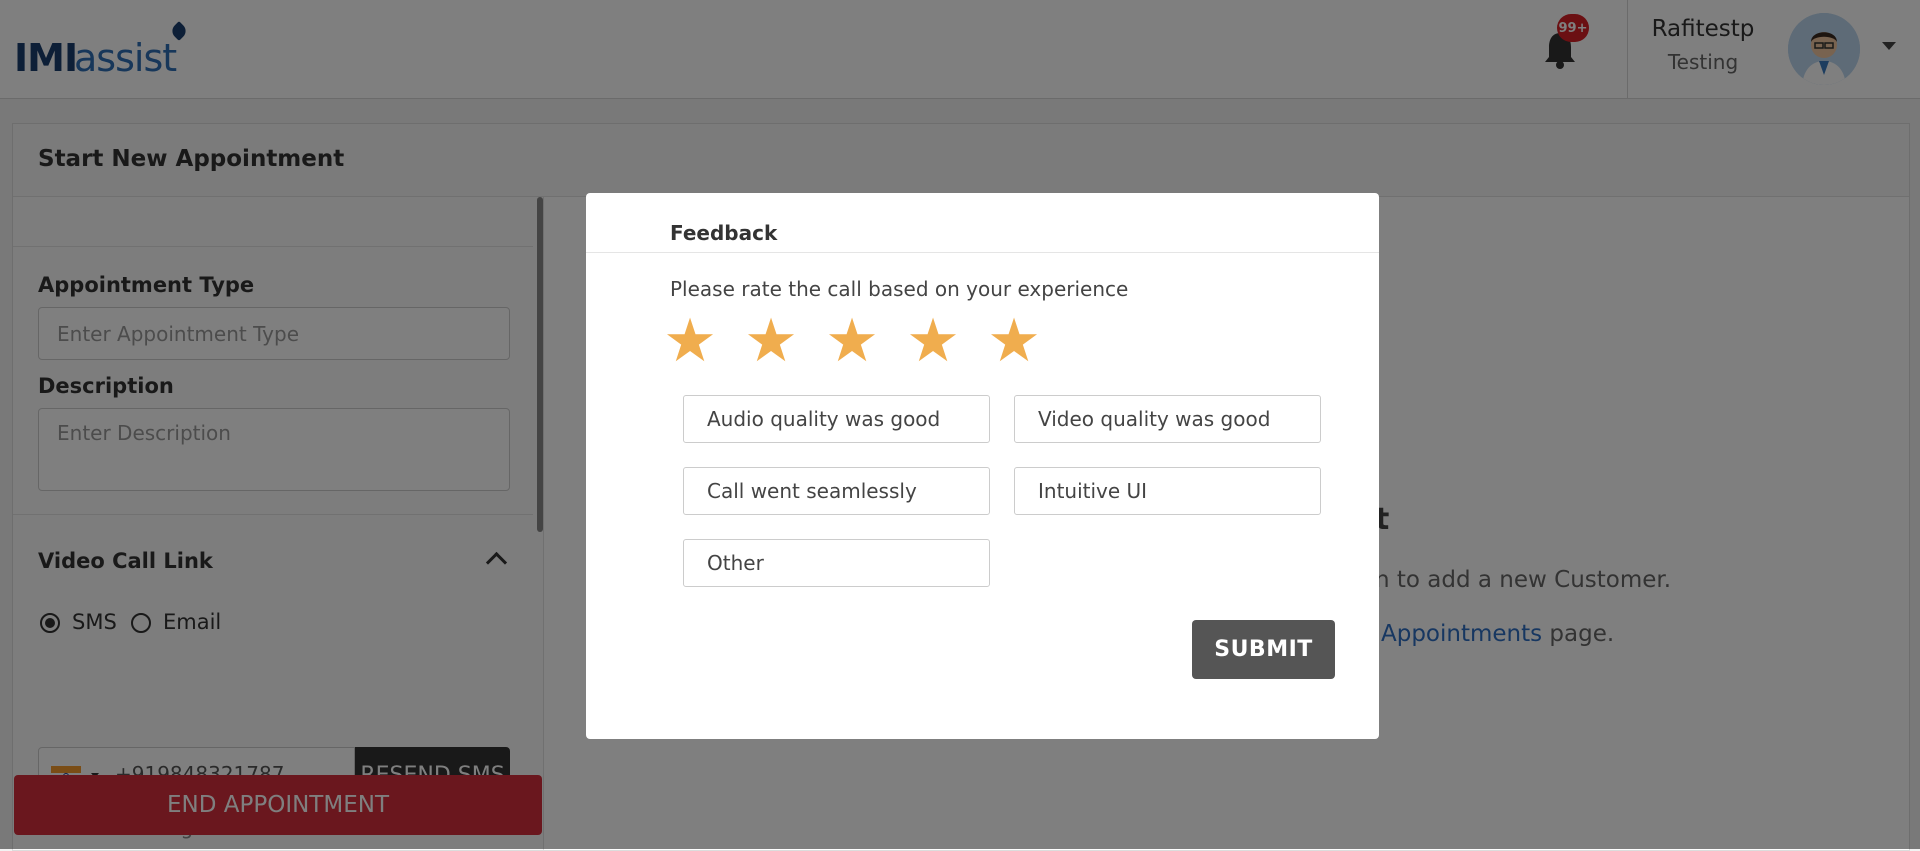  I want to click on feedback-option-seamless: Call went seamlessly, so click(836, 491).